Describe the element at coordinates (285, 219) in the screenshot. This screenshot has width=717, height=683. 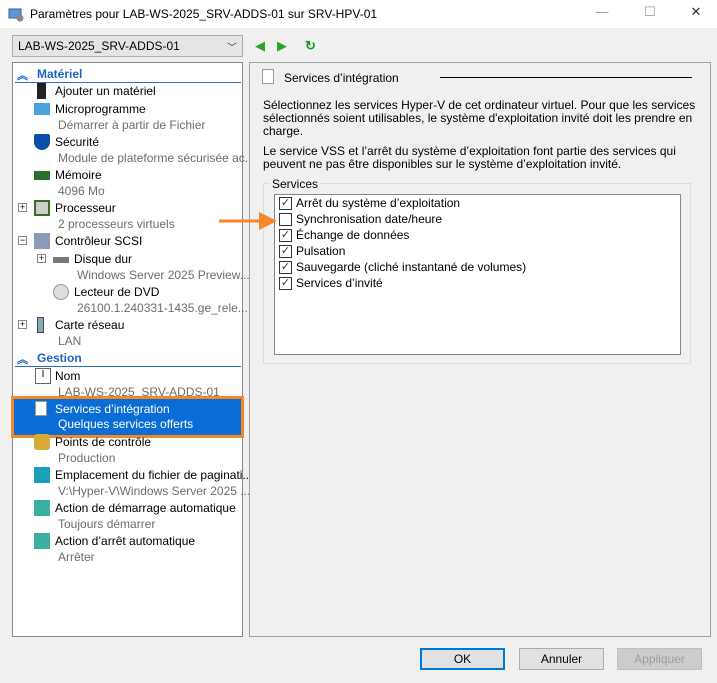
I see `checkbox` at that location.